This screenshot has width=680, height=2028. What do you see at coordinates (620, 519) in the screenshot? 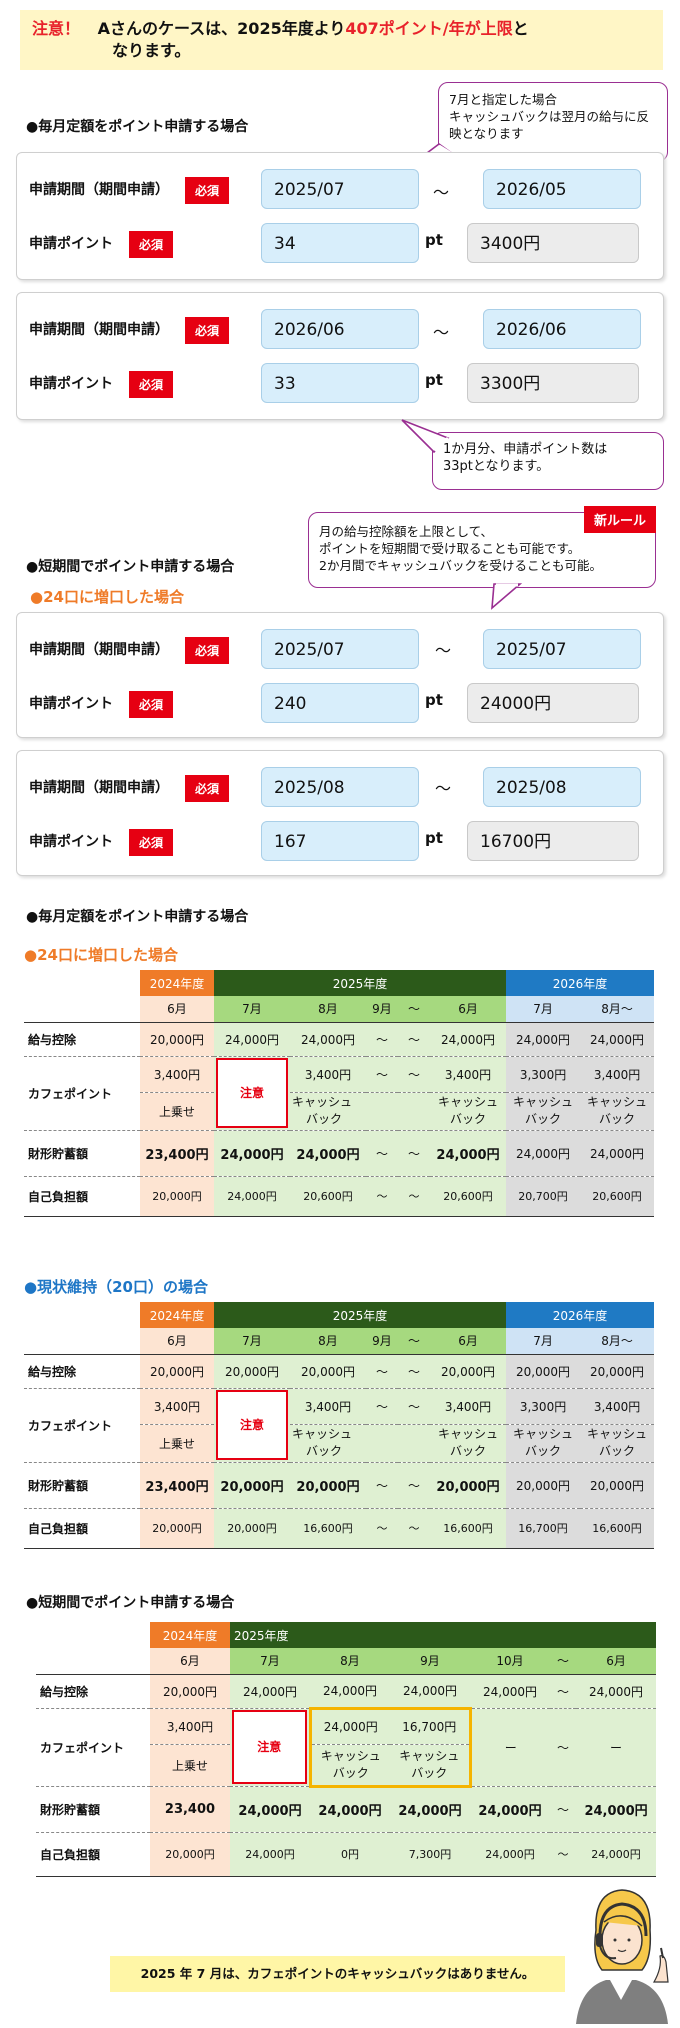
I see `new-rule-badge: 新ルール` at bounding box center [620, 519].